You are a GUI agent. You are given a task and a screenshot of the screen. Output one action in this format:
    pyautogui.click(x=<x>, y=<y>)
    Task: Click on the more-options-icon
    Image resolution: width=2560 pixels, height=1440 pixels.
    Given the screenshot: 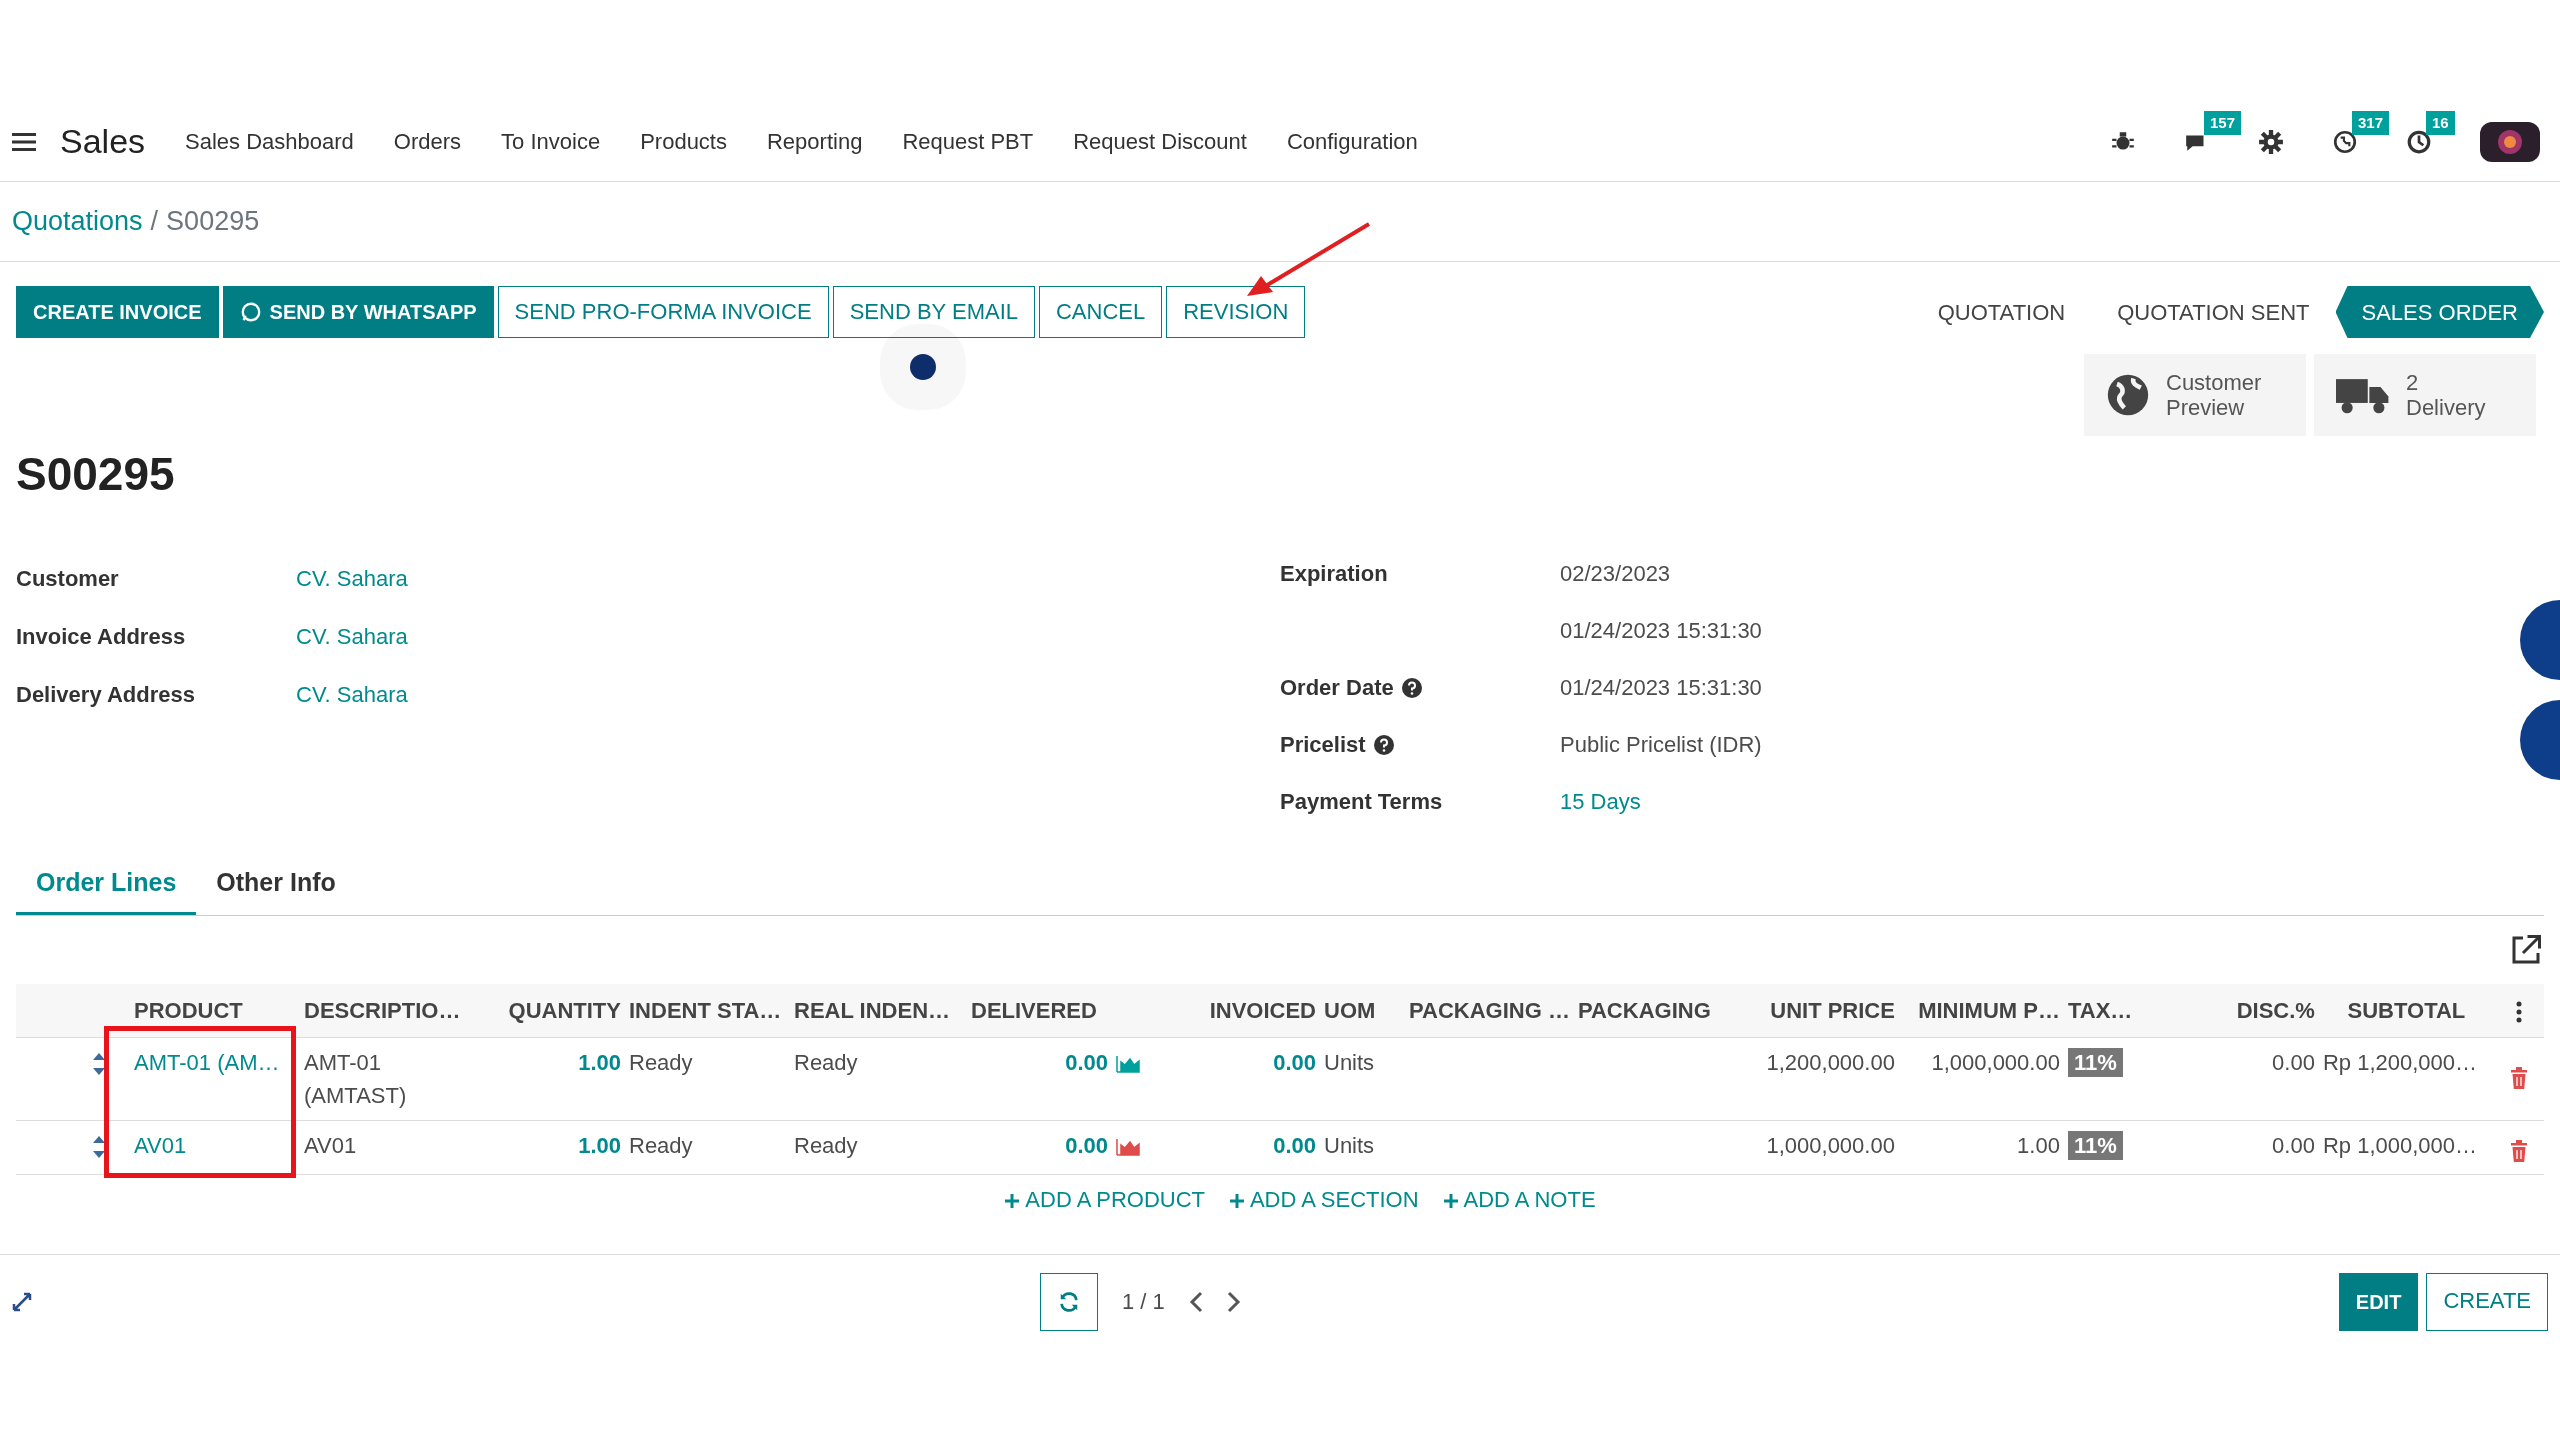 What is the action you would take?
    pyautogui.click(x=2518, y=1011)
    